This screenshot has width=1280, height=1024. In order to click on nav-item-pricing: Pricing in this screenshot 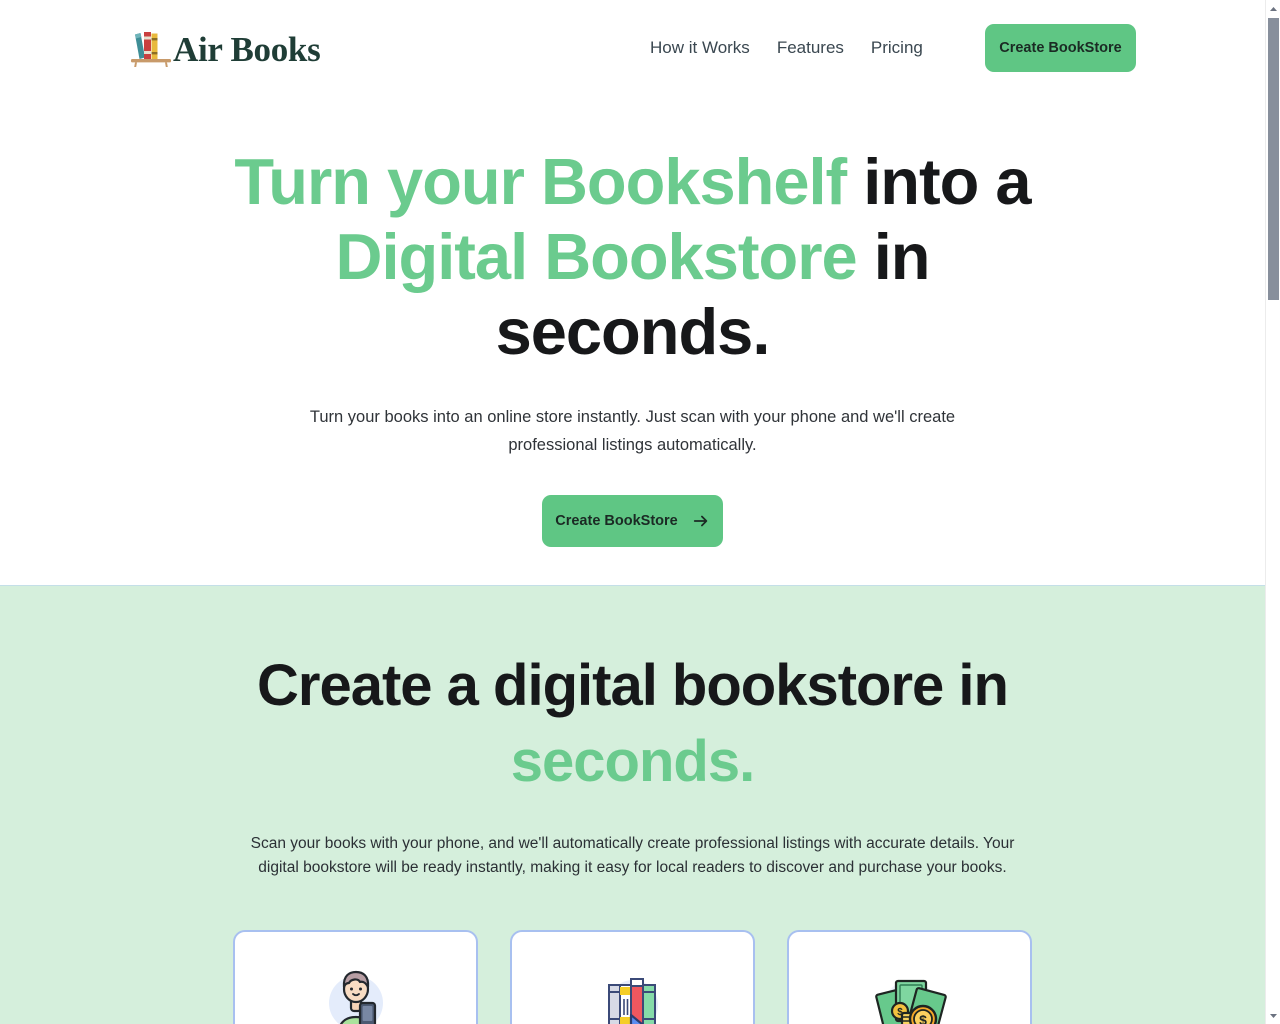, I will do `click(897, 48)`.